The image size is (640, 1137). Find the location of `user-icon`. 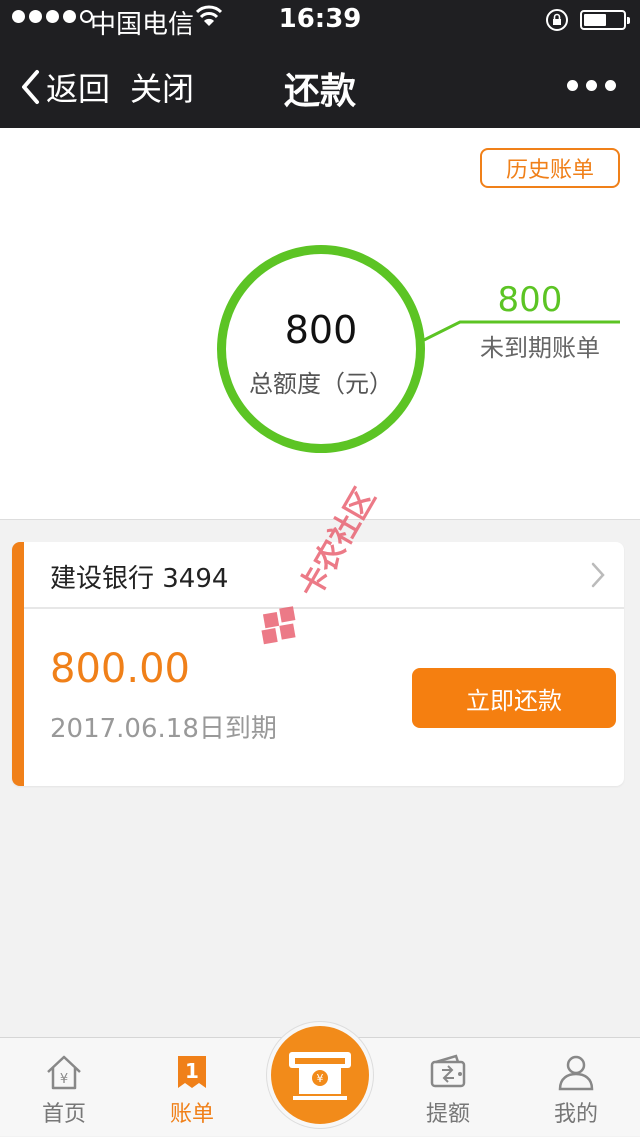

user-icon is located at coordinates (576, 1073).